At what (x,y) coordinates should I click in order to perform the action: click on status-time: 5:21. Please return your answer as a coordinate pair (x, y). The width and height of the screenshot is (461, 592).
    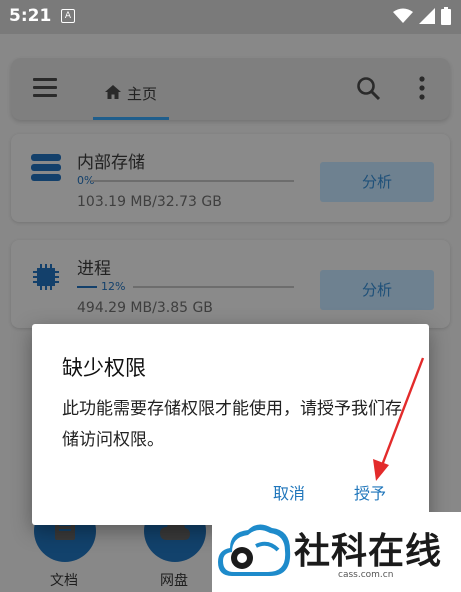
    Looking at the image, I should click on (30, 16).